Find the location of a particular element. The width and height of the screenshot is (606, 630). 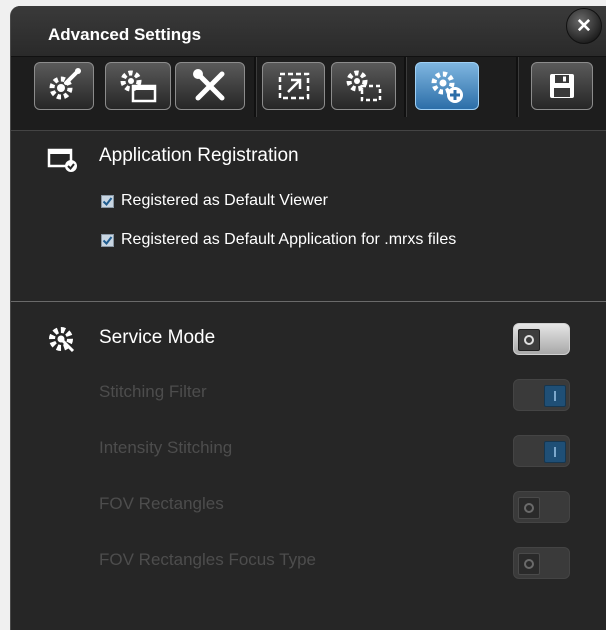

gear-pin-icon is located at coordinates (65, 84).